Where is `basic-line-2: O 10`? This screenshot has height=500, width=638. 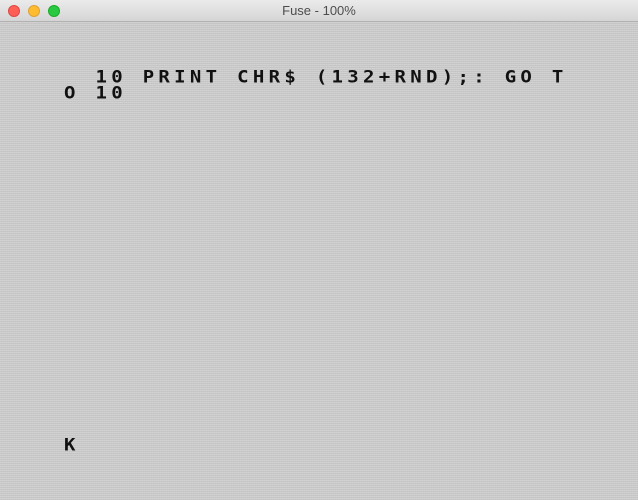
basic-line-2: O 10 is located at coordinates (95, 93).